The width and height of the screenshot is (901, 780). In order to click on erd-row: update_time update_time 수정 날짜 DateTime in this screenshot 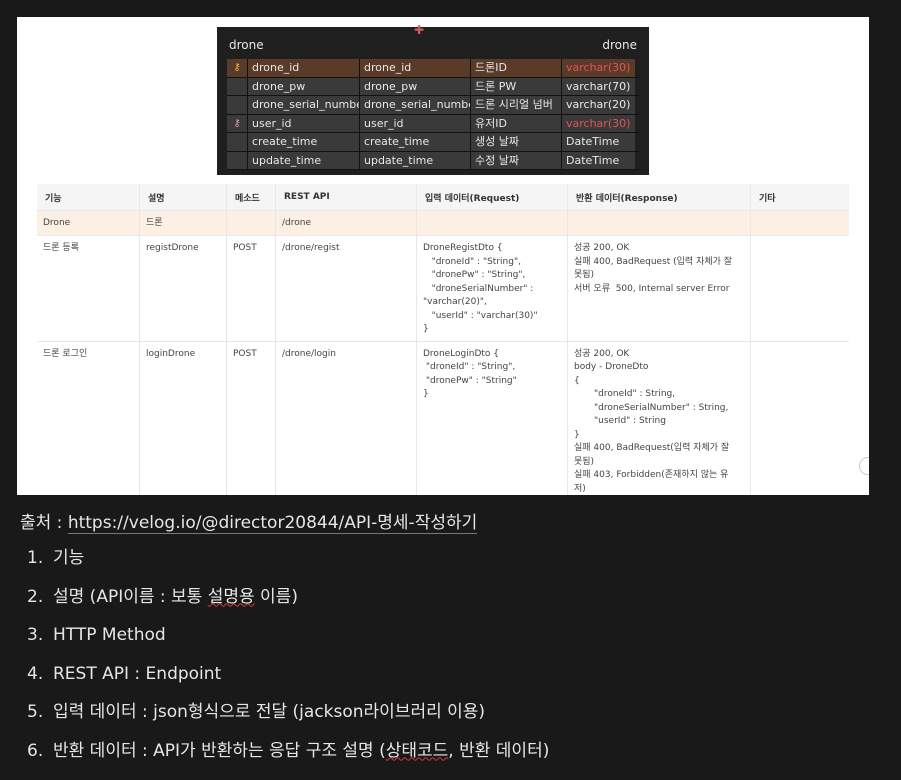, I will do `click(433, 160)`.